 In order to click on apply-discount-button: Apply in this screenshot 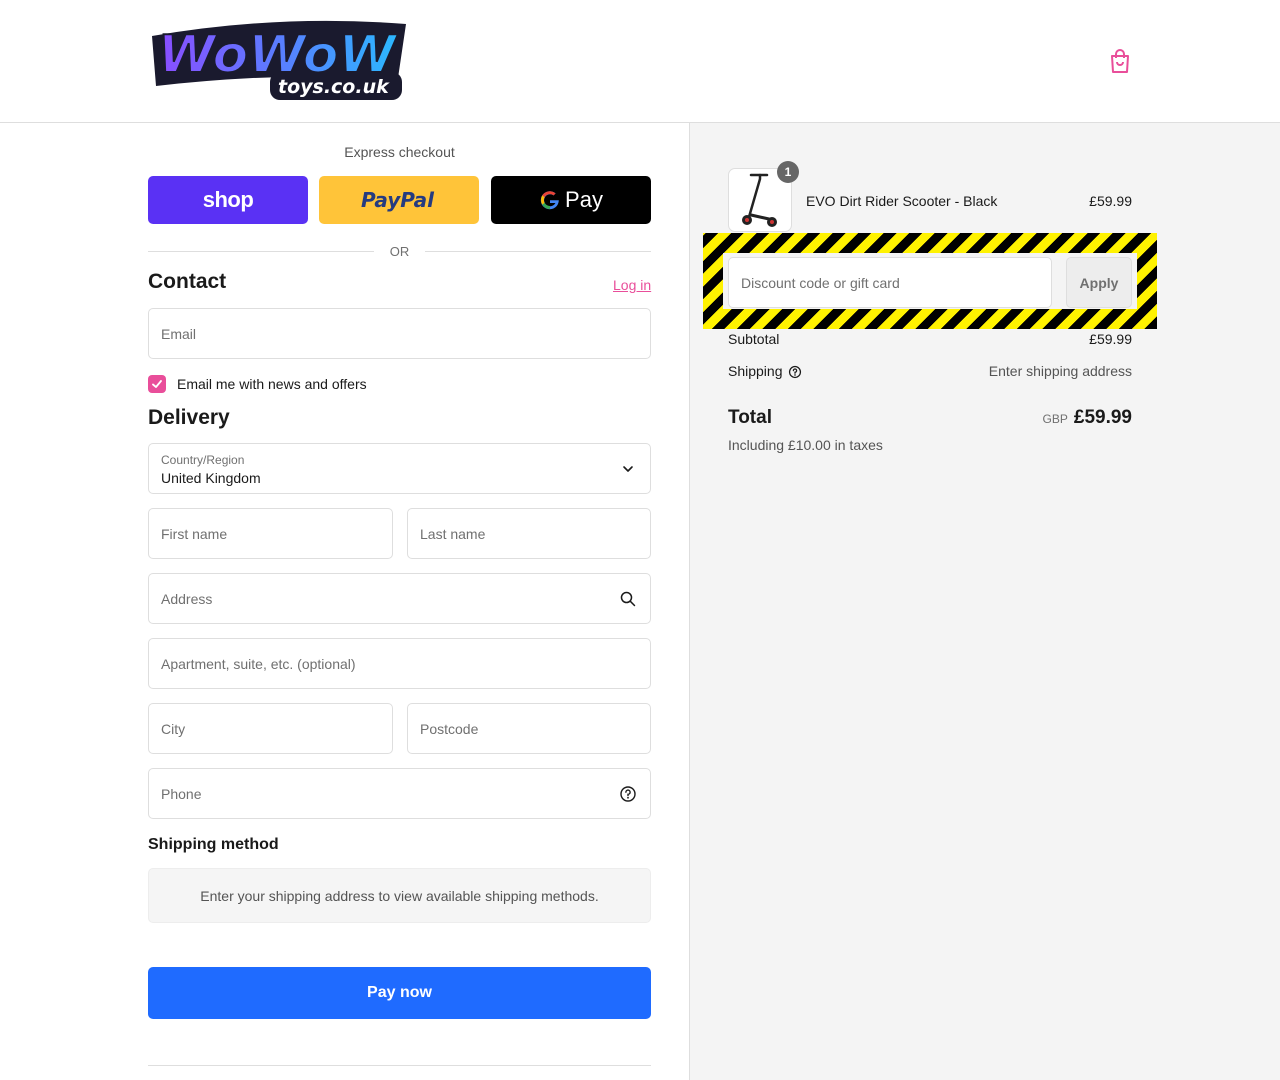, I will do `click(1099, 282)`.